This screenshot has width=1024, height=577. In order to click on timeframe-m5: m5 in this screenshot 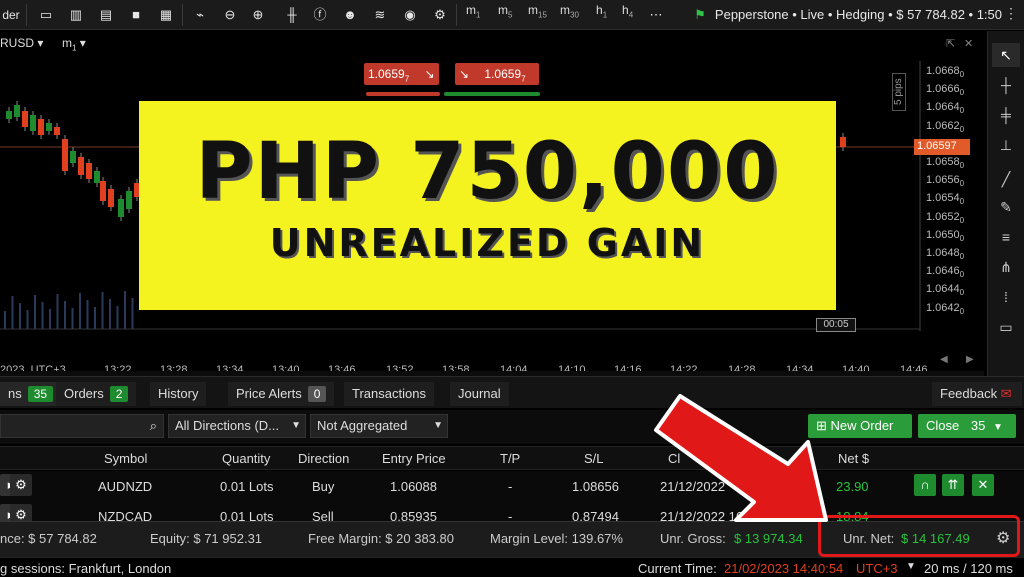, I will do `click(505, 11)`.